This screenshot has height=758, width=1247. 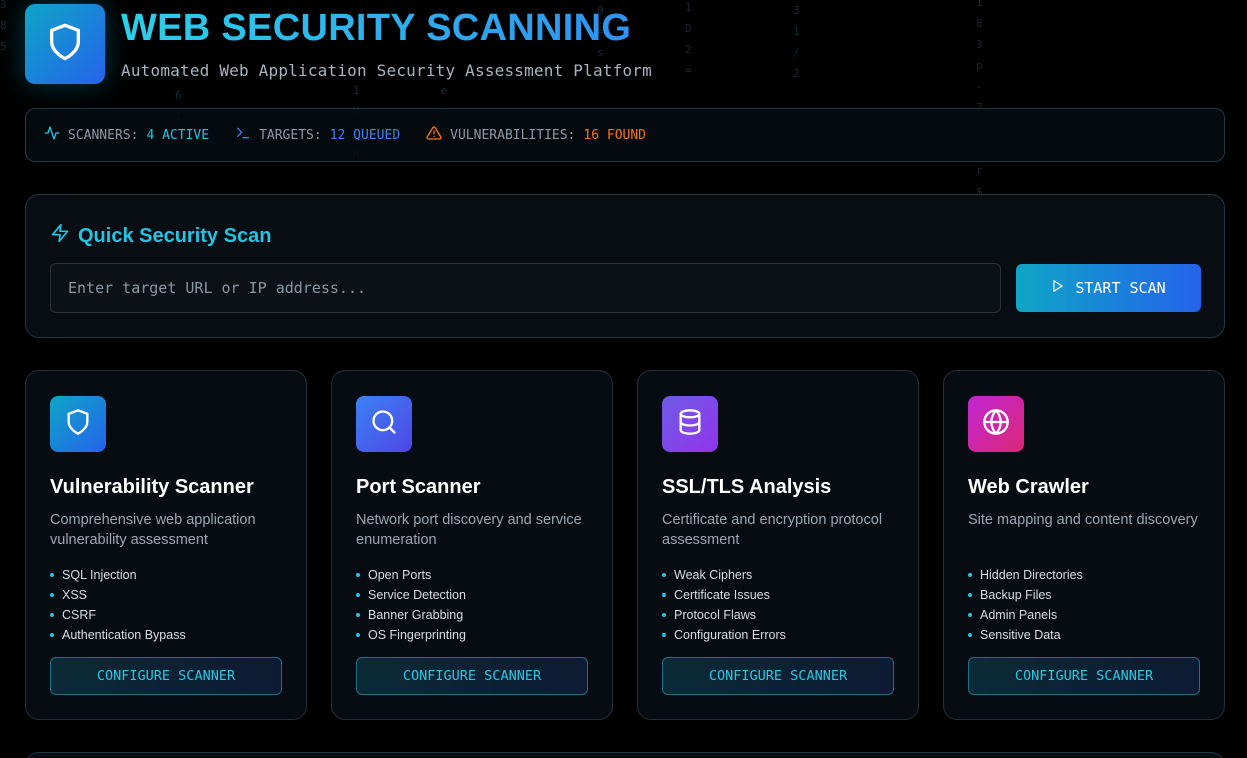 I want to click on list-item: Authentication Bypass, so click(x=118, y=635).